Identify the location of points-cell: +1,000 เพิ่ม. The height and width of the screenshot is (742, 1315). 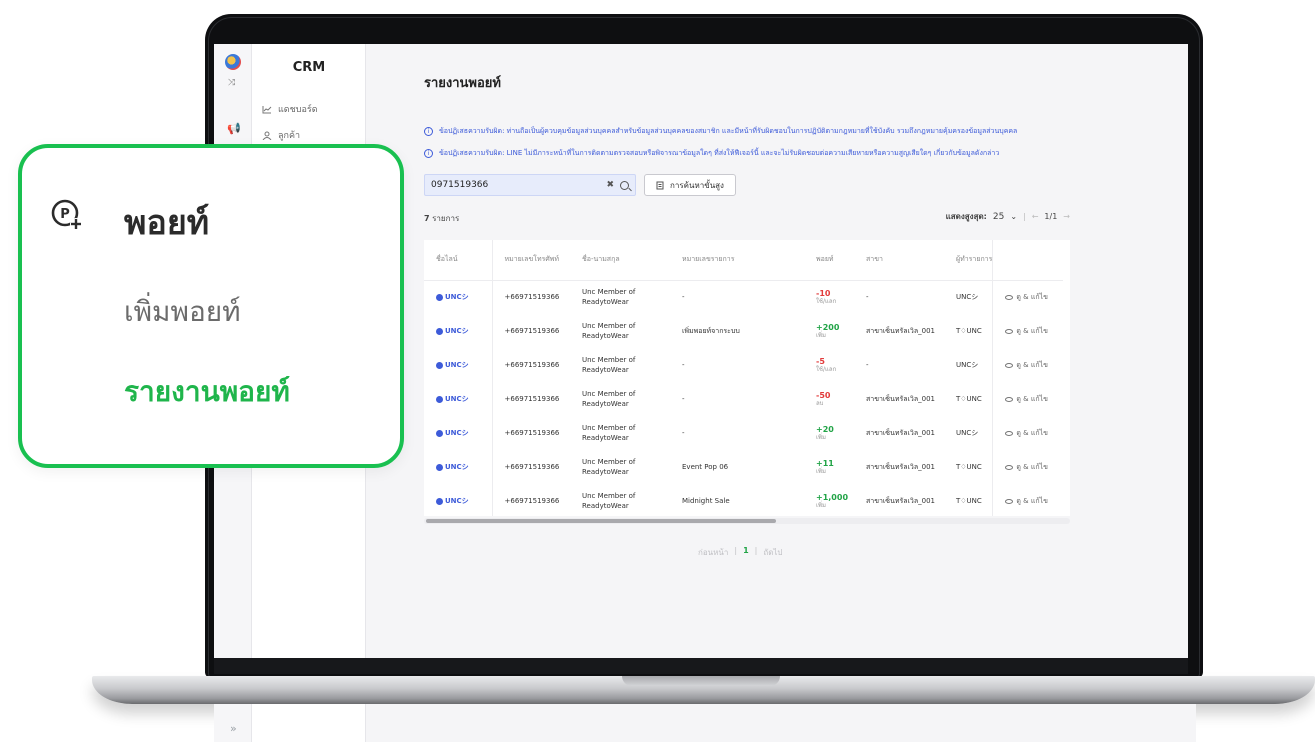
(832, 500).